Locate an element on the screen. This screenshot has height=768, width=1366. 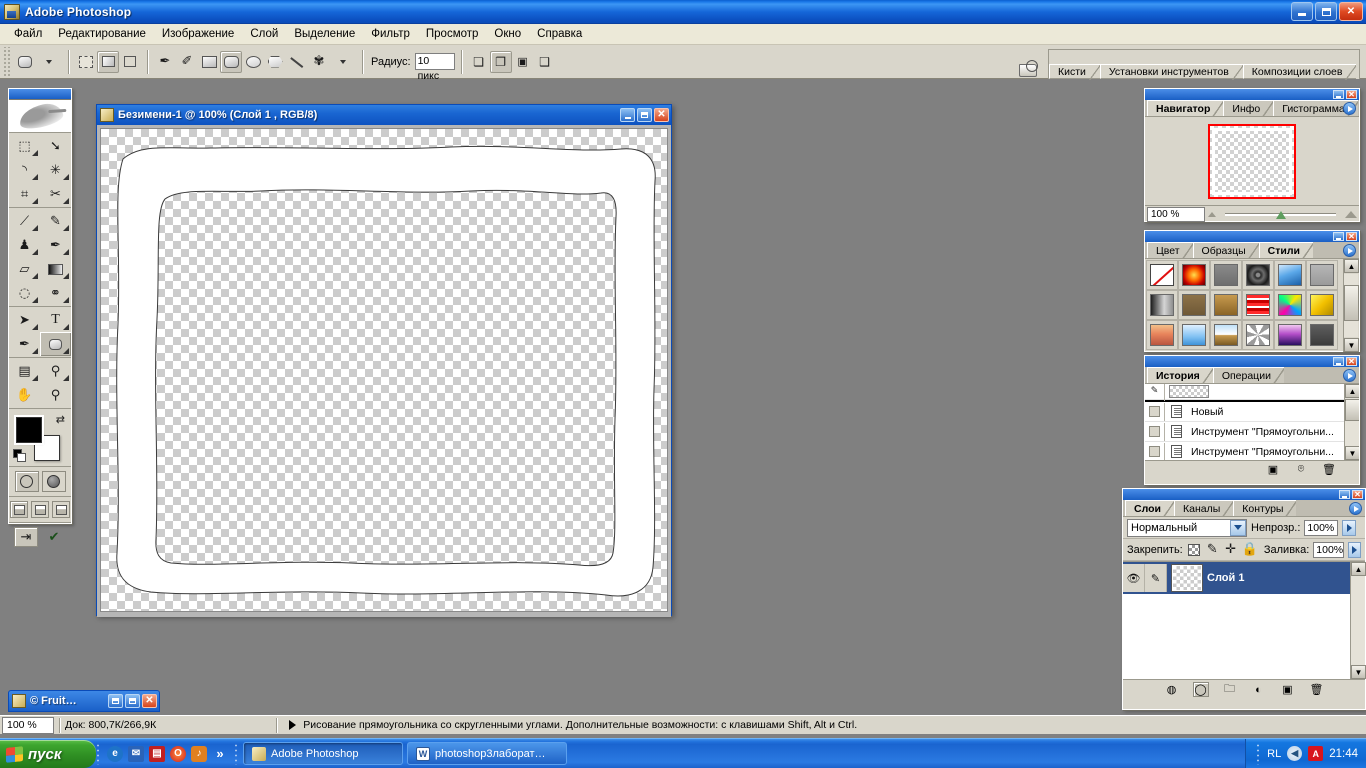
antivirus-icon: A is located at coordinates (1316, 753).